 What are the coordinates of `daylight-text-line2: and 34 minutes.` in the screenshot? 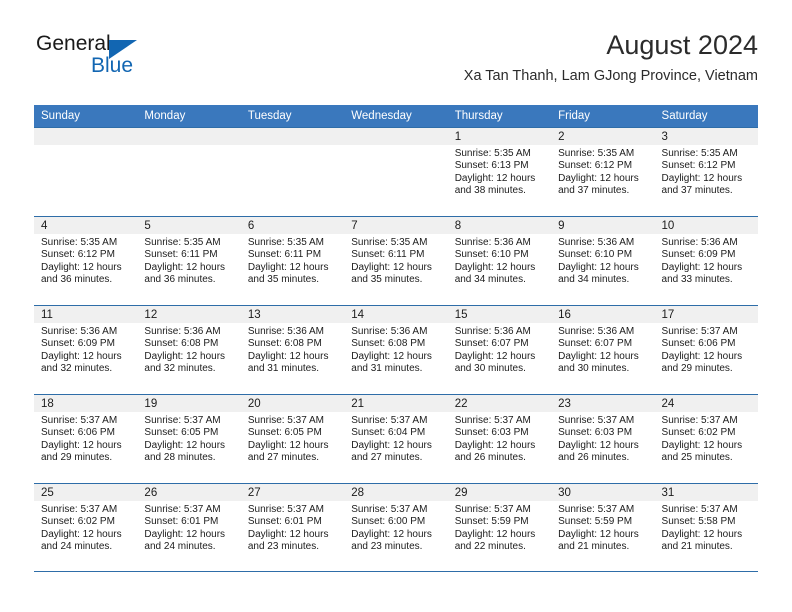 It's located at (490, 280).